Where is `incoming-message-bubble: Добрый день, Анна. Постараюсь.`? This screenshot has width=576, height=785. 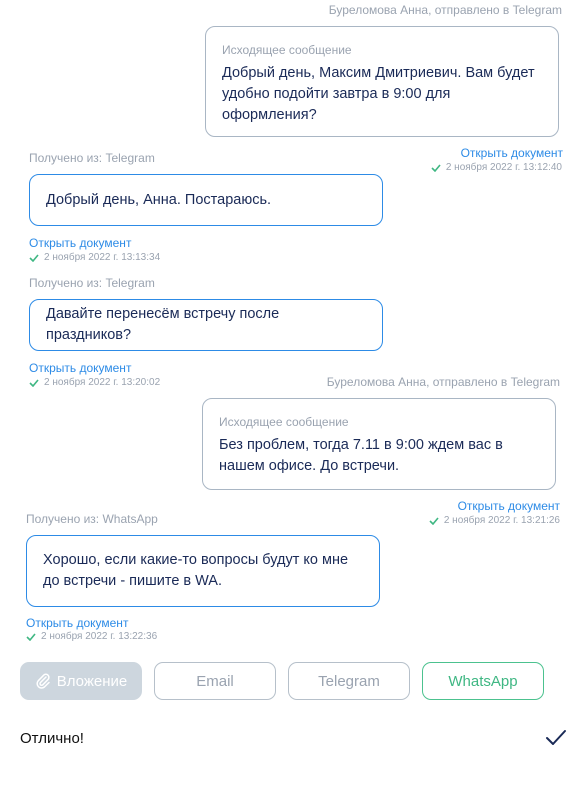 incoming-message-bubble: Добрый день, Анна. Постараюсь. is located at coordinates (206, 200).